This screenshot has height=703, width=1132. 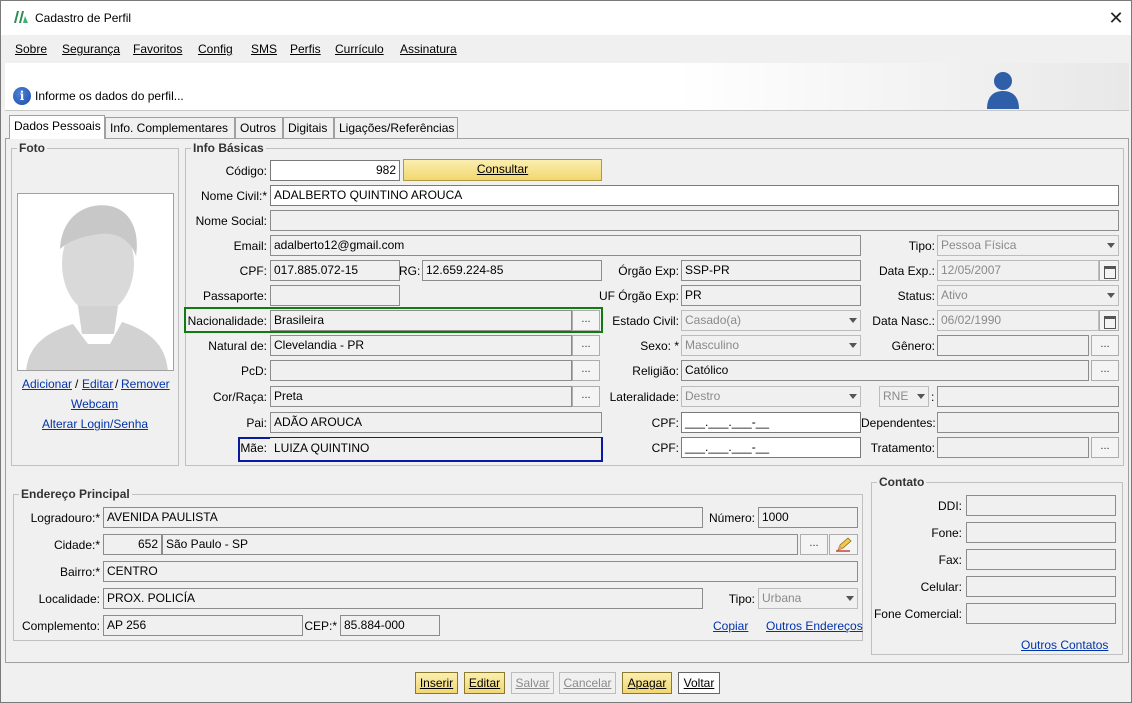 I want to click on info-basicas-title: Info Básicas, so click(x=228, y=148).